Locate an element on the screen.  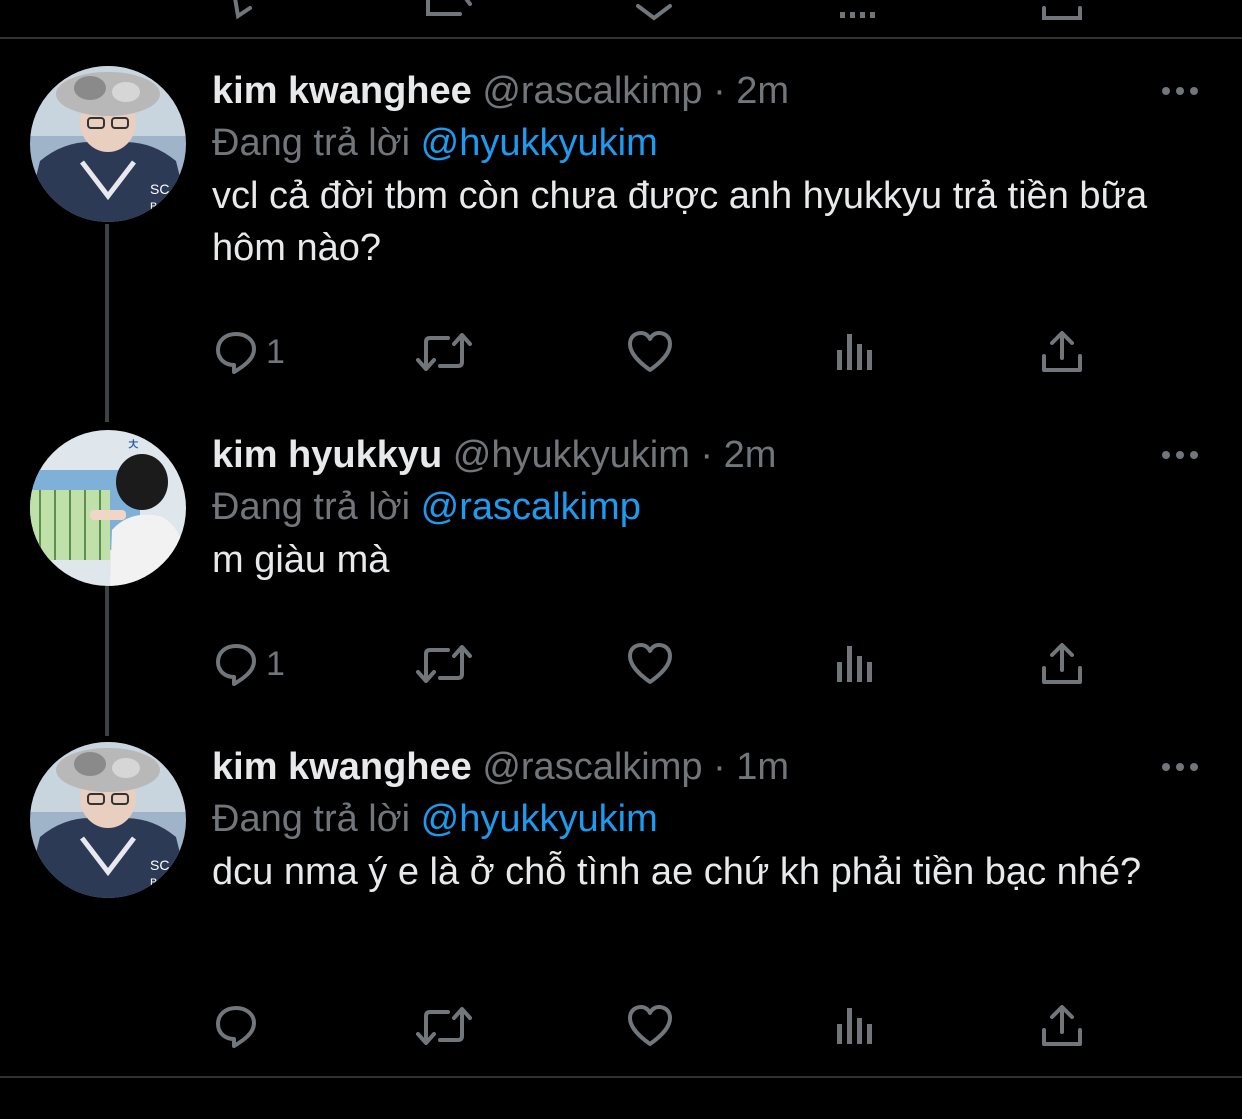
reply-button is located at coordinates (239, 1026).